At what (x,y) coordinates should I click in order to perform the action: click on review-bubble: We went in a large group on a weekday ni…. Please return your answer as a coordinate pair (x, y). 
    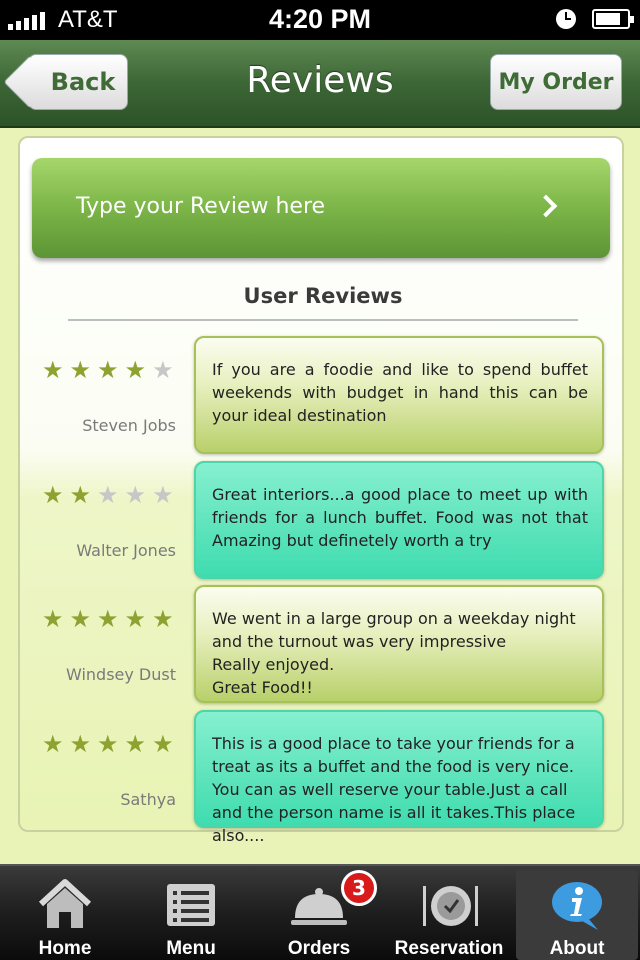
    Looking at the image, I should click on (399, 644).